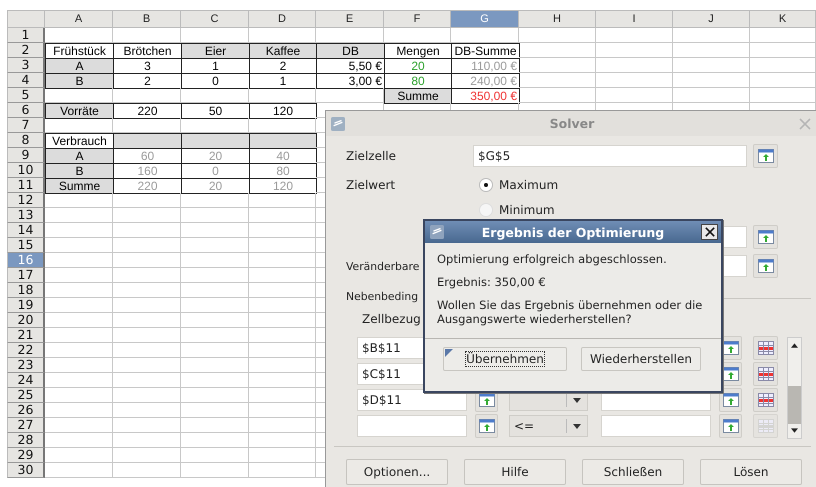 This screenshot has height=487, width=816. Describe the element at coordinates (751, 472) in the screenshot. I see `dialog-button: Lösen` at that location.